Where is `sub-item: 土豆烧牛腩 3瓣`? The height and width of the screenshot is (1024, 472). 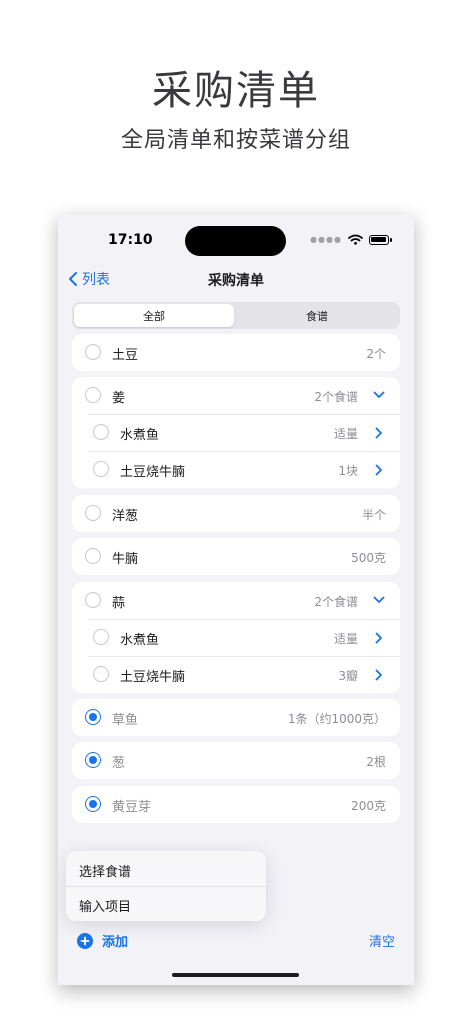
sub-item: 土豆烧牛腩 3瓣 is located at coordinates (236, 674).